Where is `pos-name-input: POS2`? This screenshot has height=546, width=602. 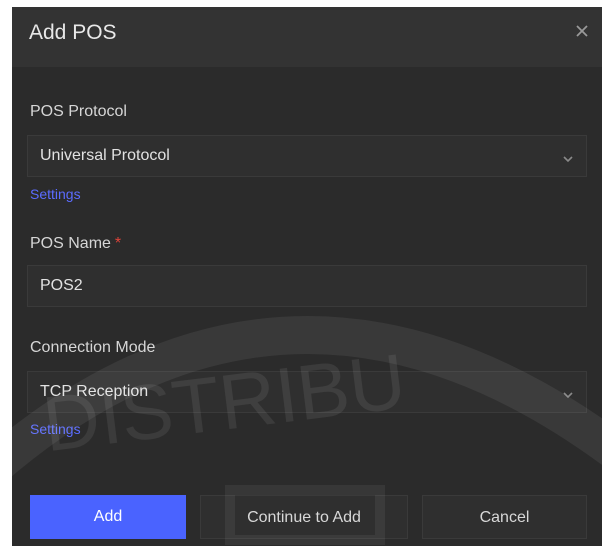 pos-name-input: POS2 is located at coordinates (307, 286).